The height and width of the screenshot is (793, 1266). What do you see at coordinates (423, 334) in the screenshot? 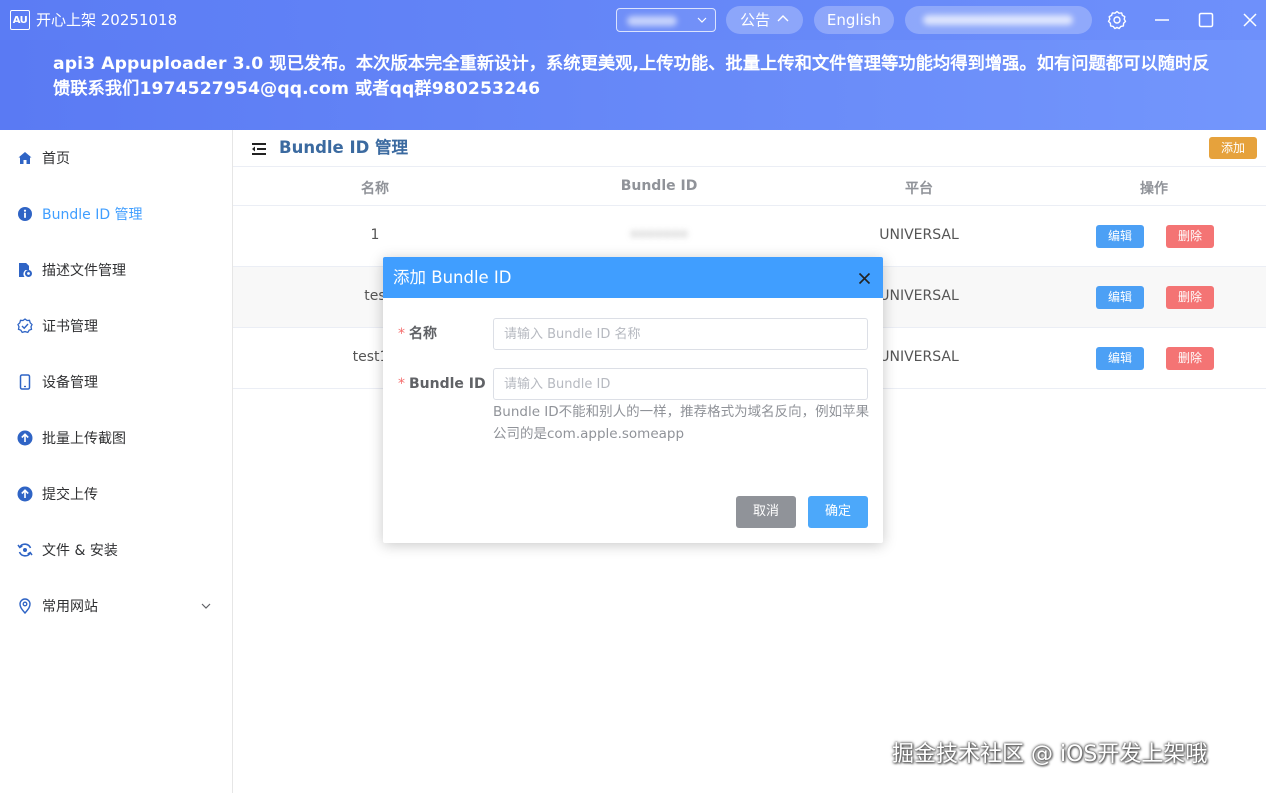
I see `name-label-text: 名称` at bounding box center [423, 334].